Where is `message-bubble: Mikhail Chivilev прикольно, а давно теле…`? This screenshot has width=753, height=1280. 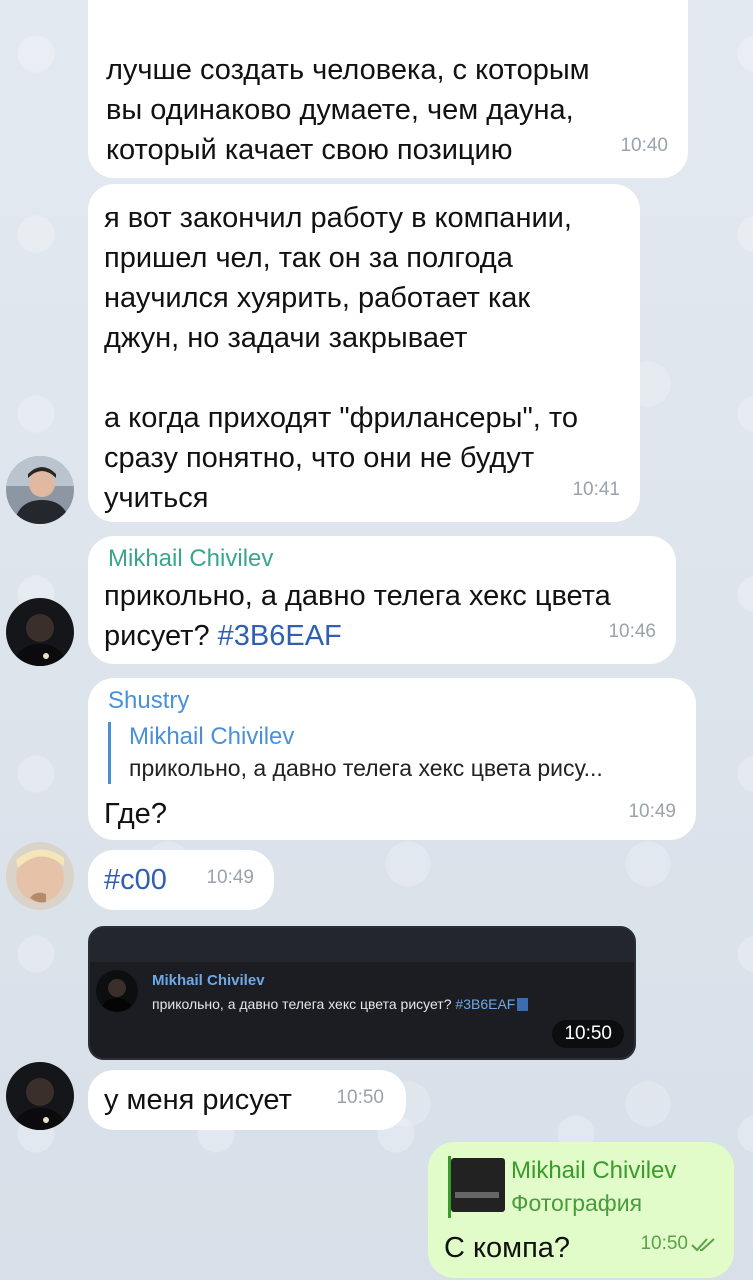 message-bubble: Mikhail Chivilev прикольно, а давно теле… is located at coordinates (382, 600).